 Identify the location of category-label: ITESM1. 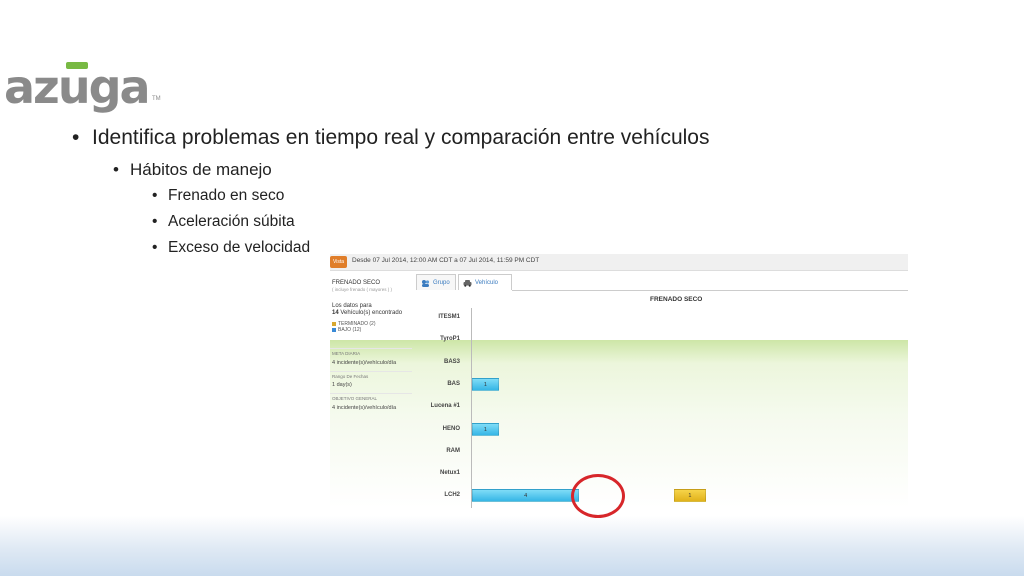
(449, 317).